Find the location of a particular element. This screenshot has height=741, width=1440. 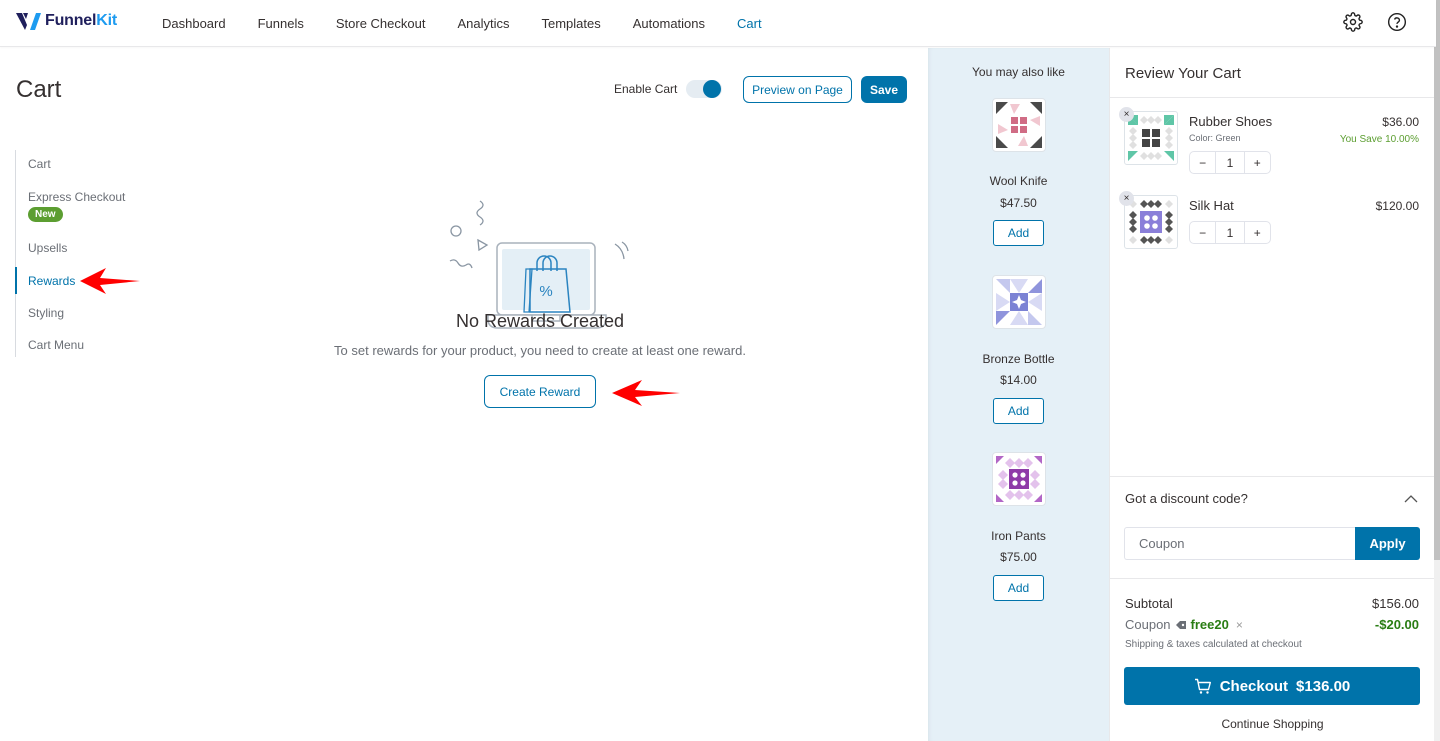

page-title: Cart is located at coordinates (39, 89).